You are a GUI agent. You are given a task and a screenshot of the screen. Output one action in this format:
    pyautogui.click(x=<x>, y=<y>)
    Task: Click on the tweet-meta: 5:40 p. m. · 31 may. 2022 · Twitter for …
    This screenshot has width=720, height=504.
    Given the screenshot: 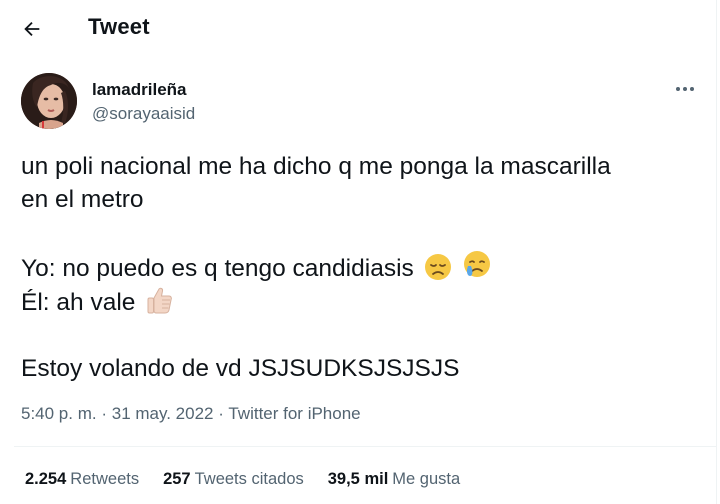 What is the action you would take?
    pyautogui.click(x=191, y=414)
    